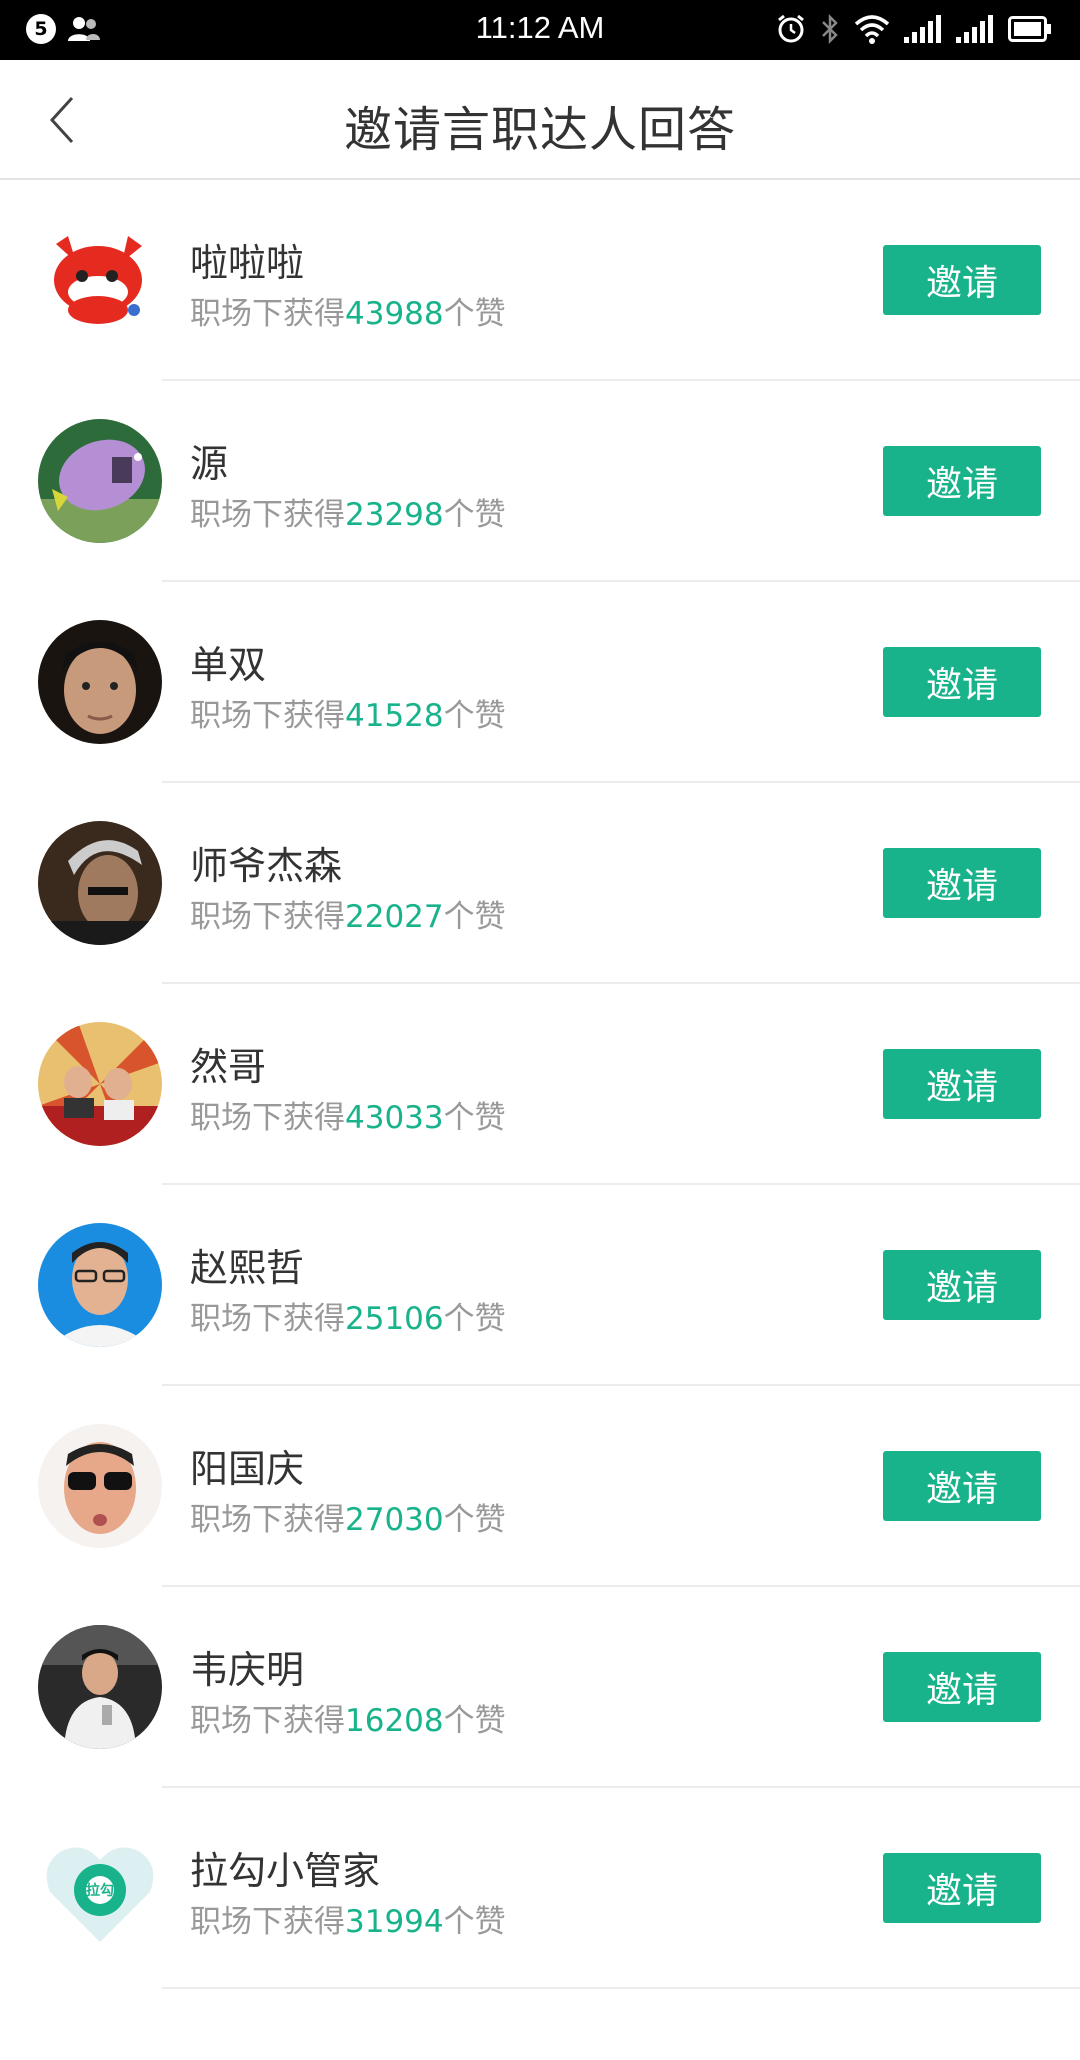 The image size is (1080, 2060). I want to click on likes-stat: 职场下获得31994个赞, so click(348, 1918).